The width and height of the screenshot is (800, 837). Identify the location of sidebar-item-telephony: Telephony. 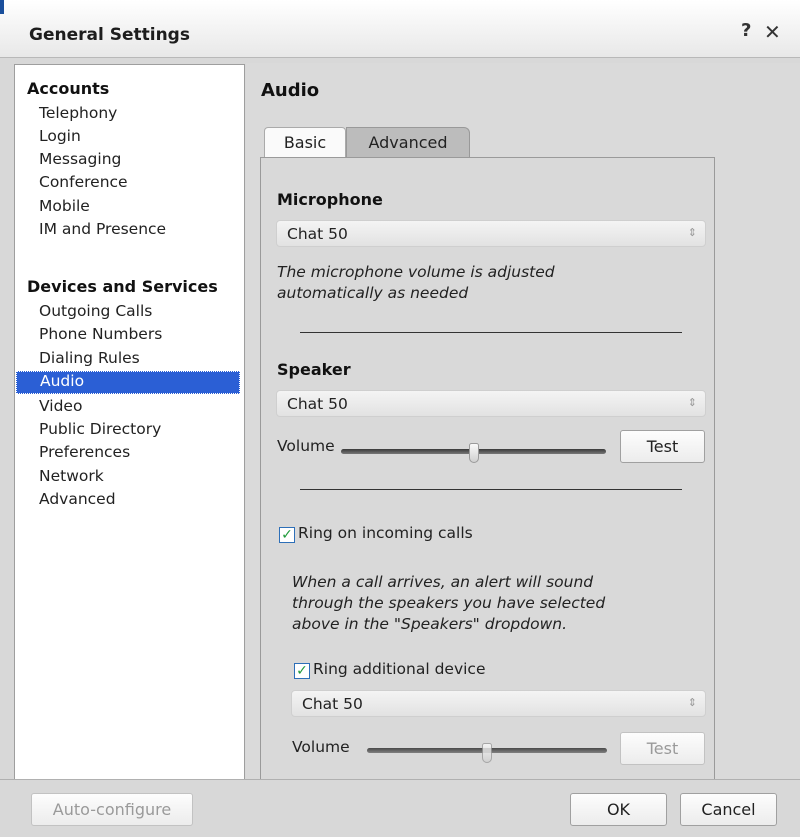
(78, 113).